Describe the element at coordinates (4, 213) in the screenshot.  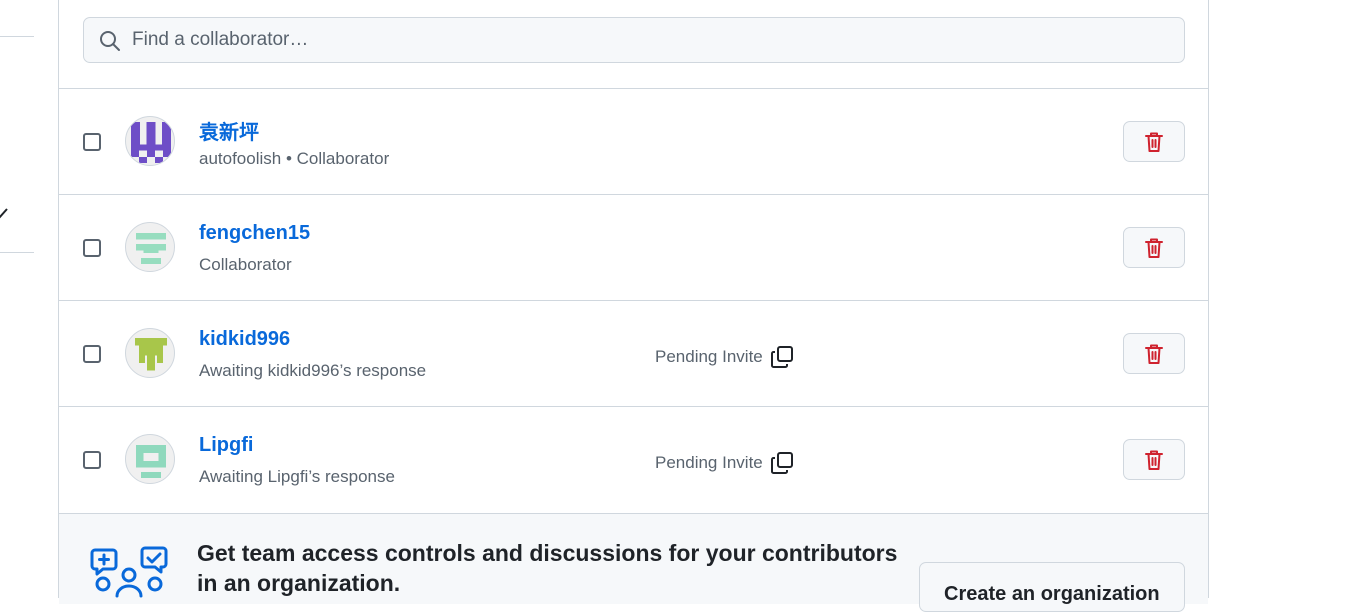
I see `check-icon` at that location.